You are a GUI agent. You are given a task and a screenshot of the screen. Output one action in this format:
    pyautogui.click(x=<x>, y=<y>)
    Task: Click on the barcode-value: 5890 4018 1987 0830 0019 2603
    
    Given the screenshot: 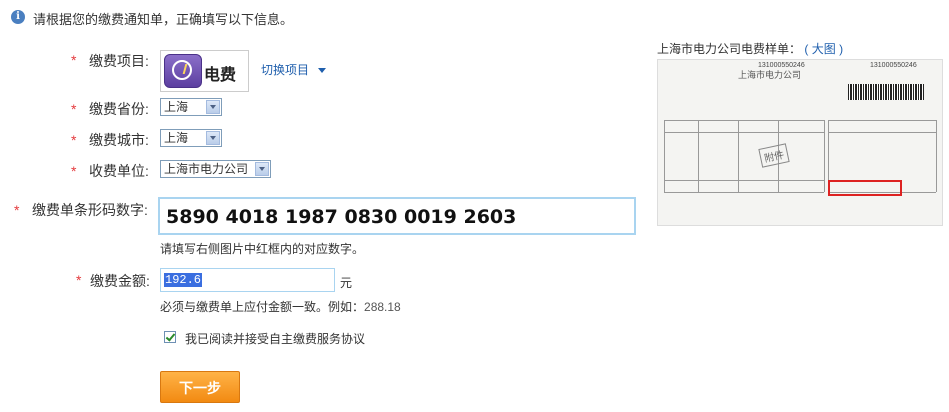 What is the action you would take?
    pyautogui.click(x=341, y=217)
    